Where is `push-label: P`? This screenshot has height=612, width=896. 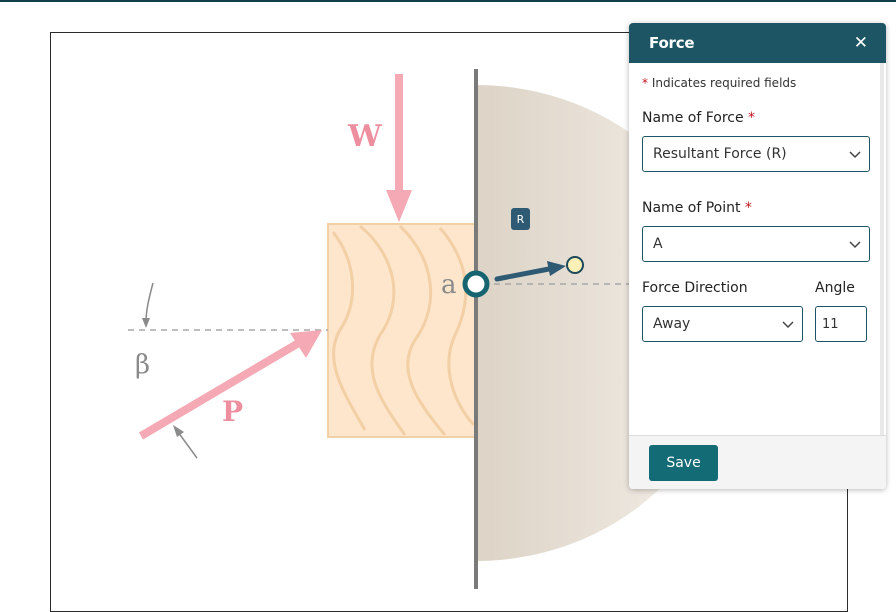 push-label: P is located at coordinates (232, 411).